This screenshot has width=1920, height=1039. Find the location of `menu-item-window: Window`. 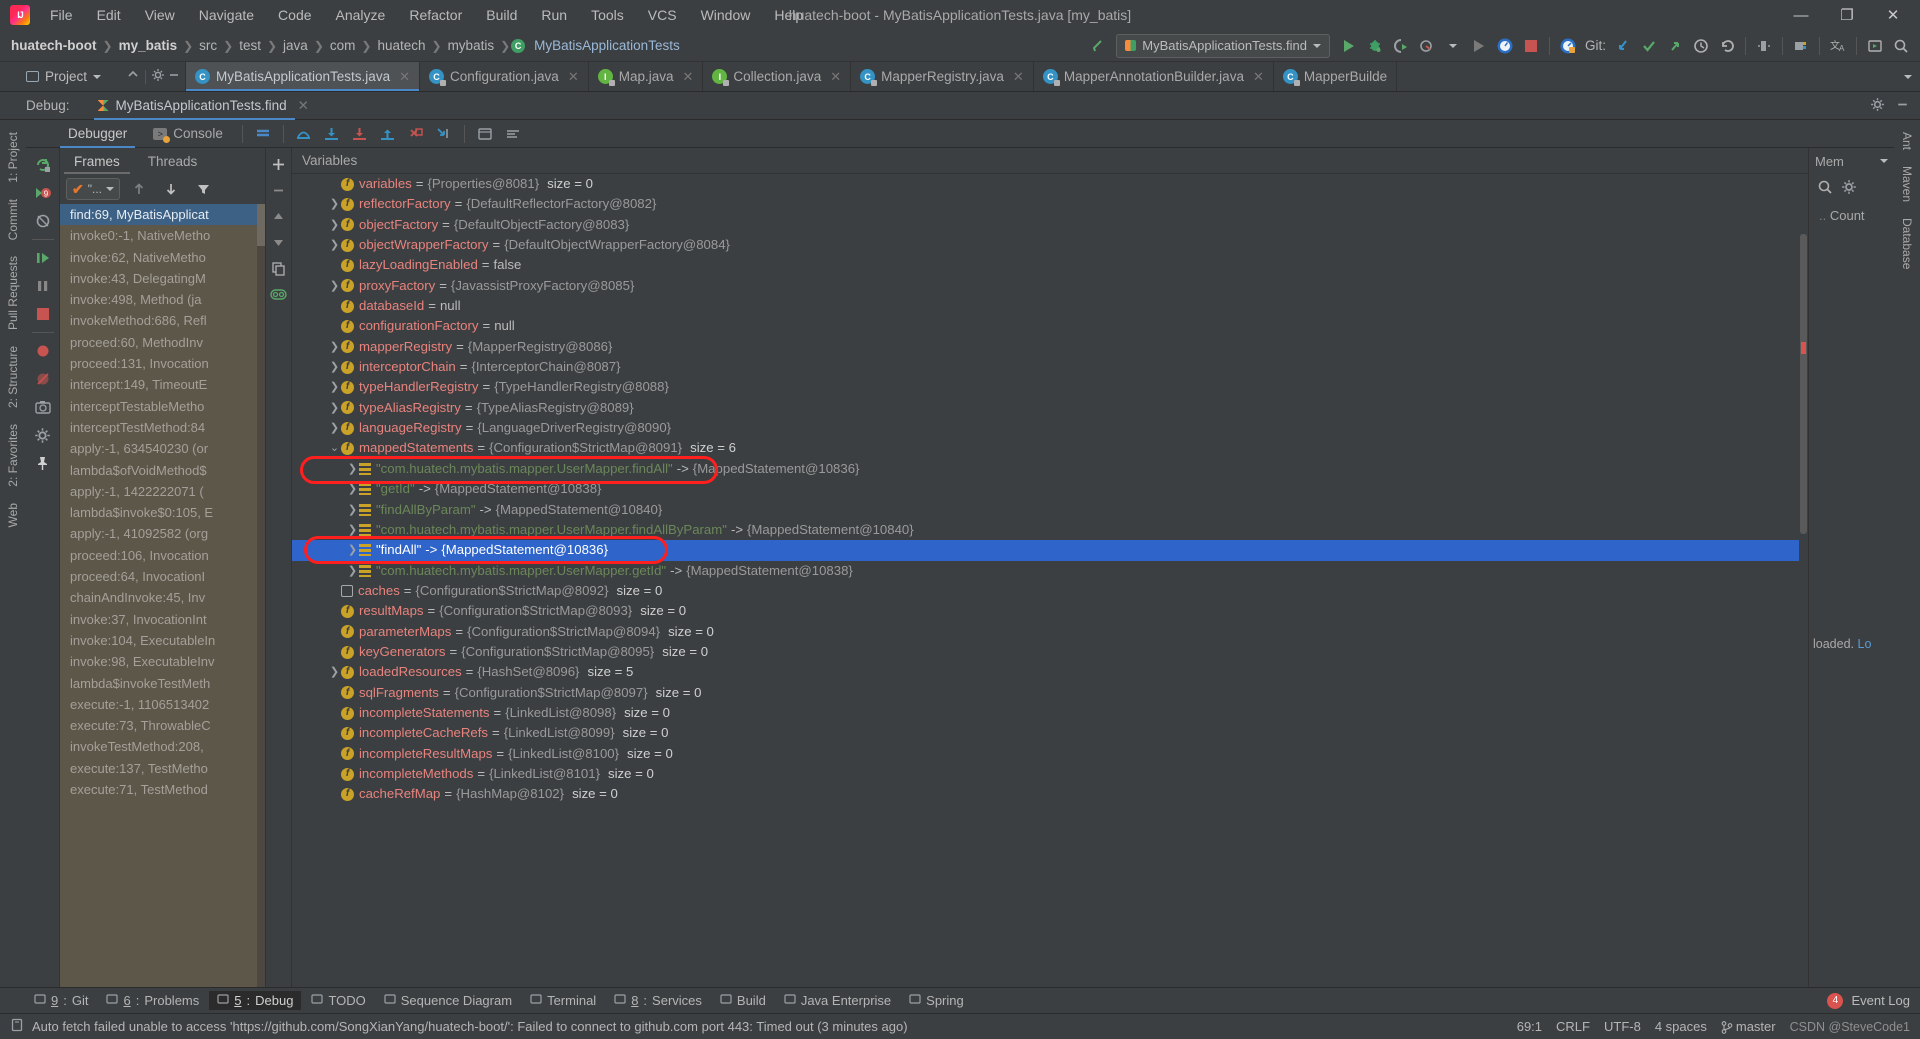

menu-item-window: Window is located at coordinates (726, 15).